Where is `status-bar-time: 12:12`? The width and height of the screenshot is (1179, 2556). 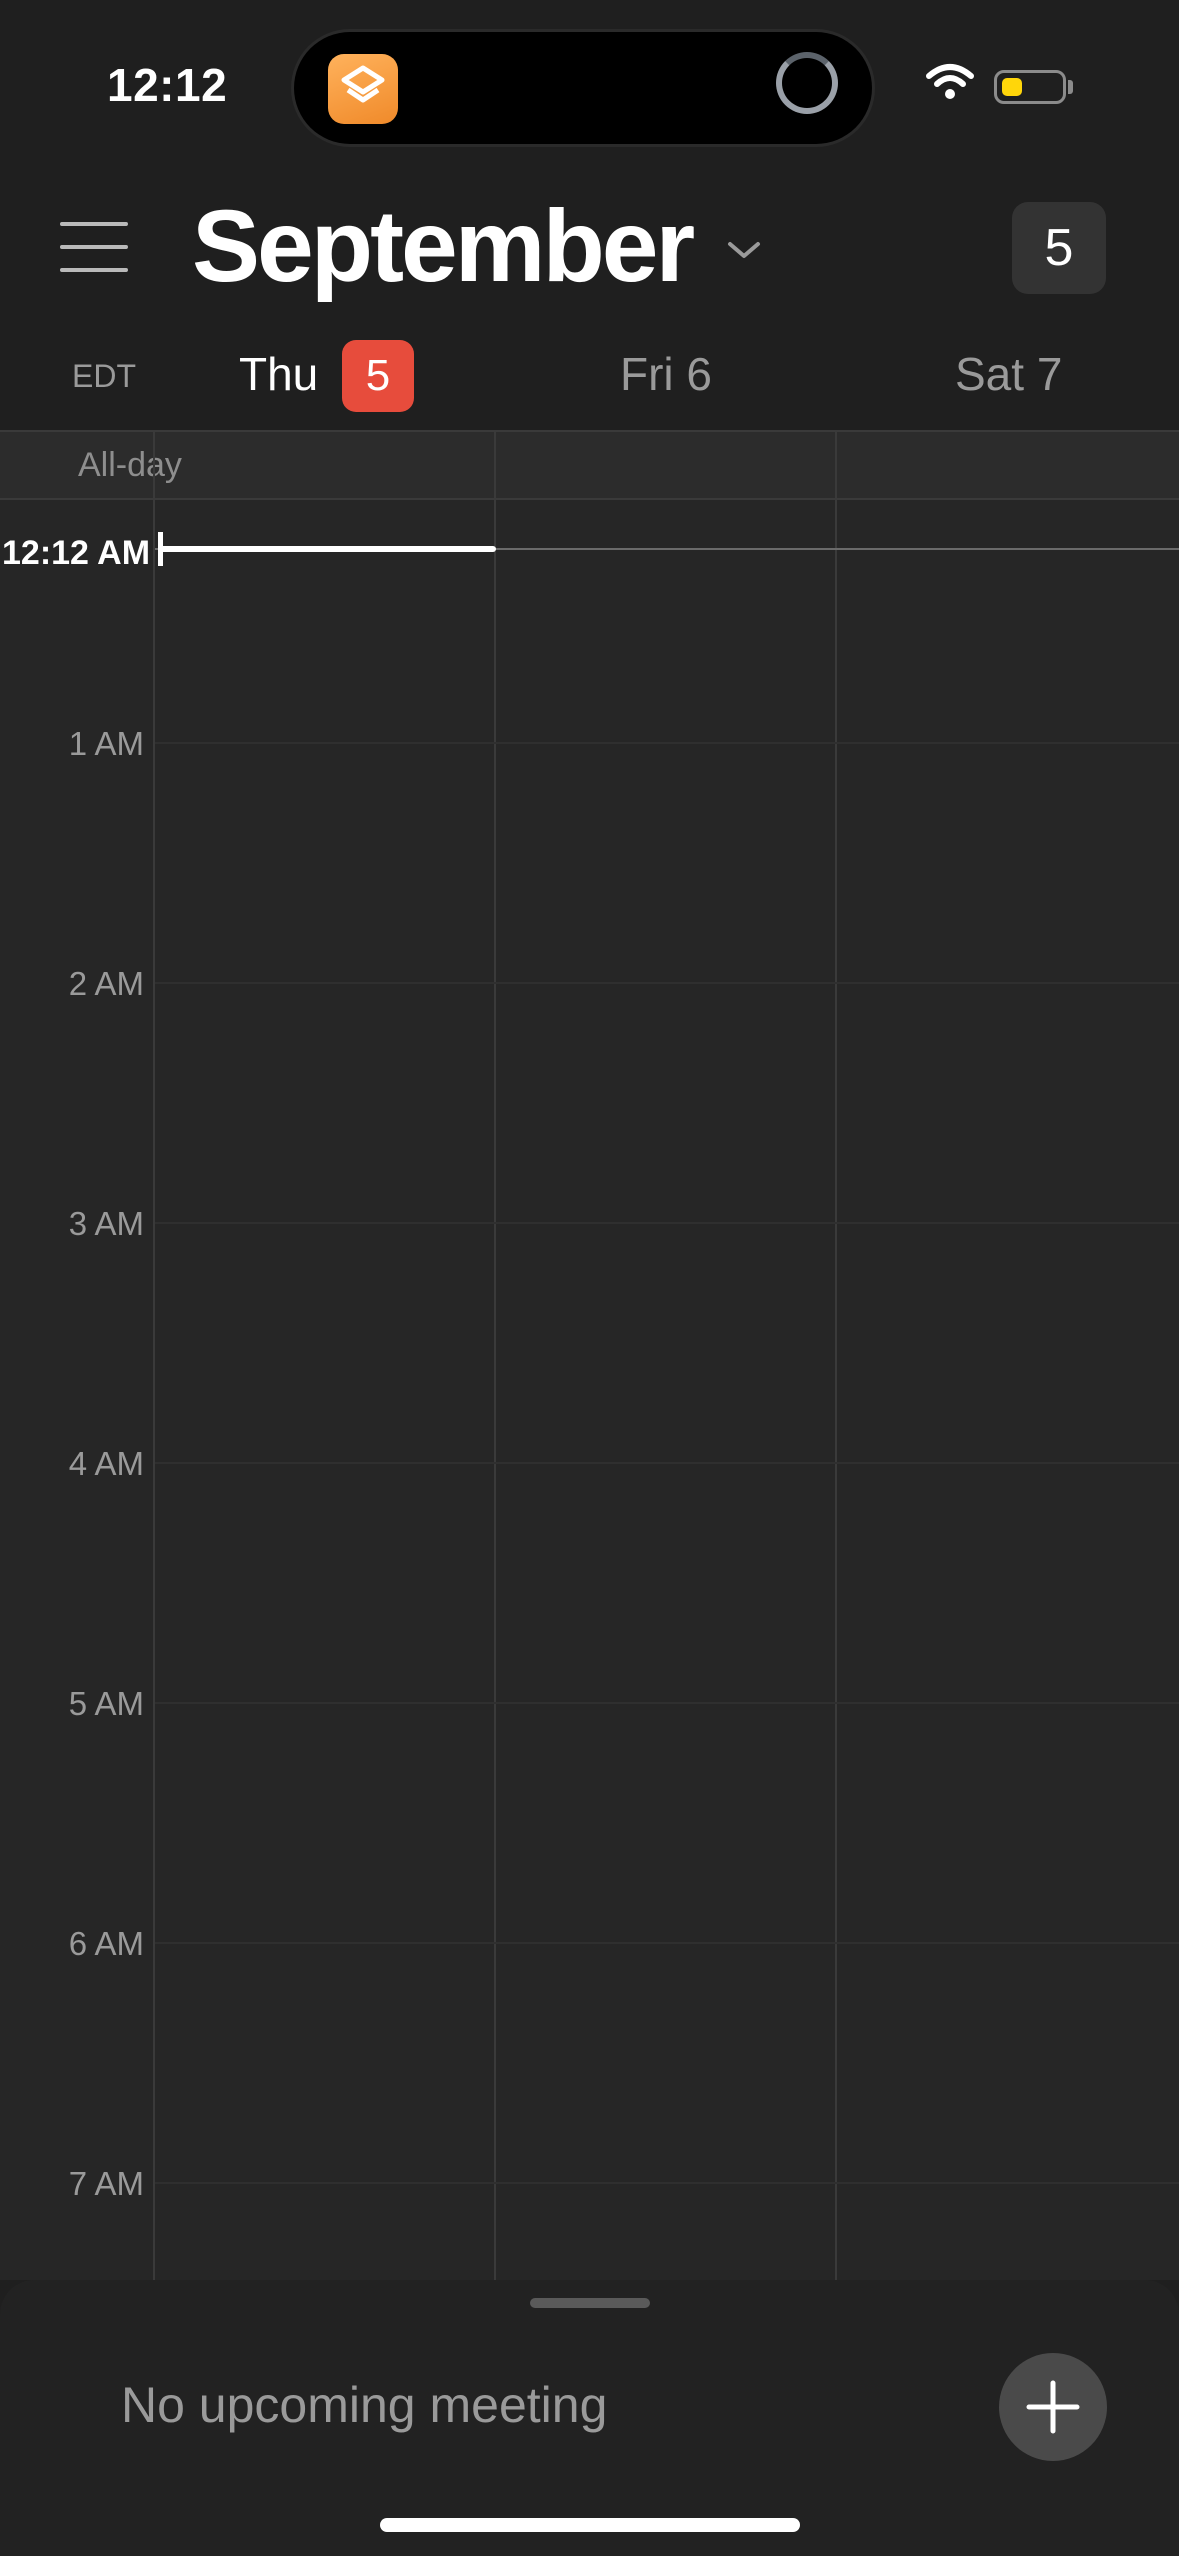
status-bar-time: 12:12 is located at coordinates (167, 85).